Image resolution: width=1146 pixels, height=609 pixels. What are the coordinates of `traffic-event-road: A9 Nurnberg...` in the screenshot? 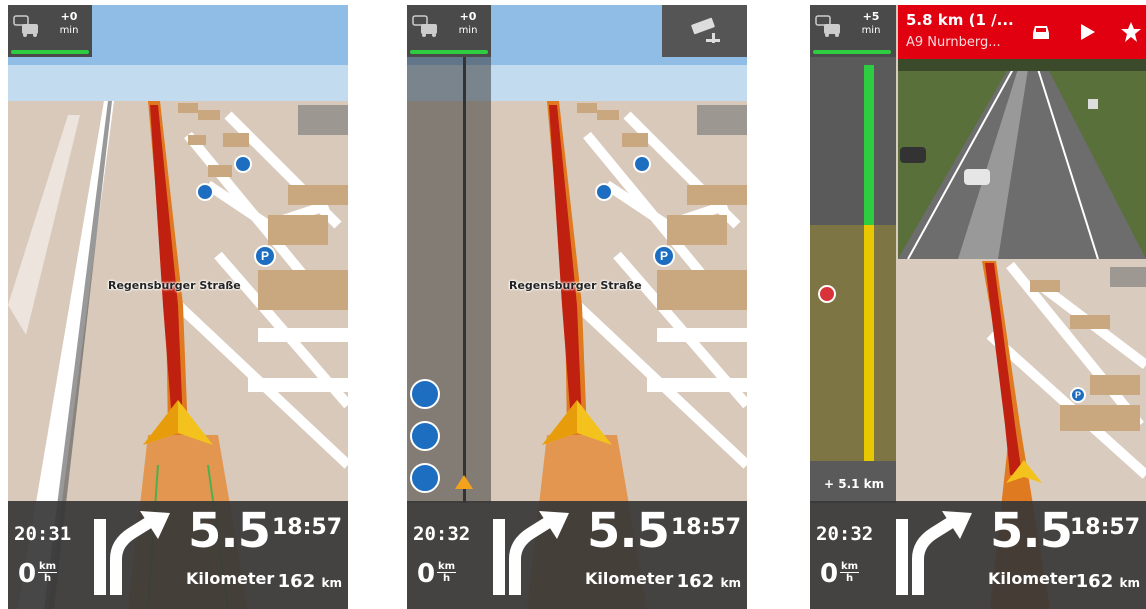 It's located at (953, 42).